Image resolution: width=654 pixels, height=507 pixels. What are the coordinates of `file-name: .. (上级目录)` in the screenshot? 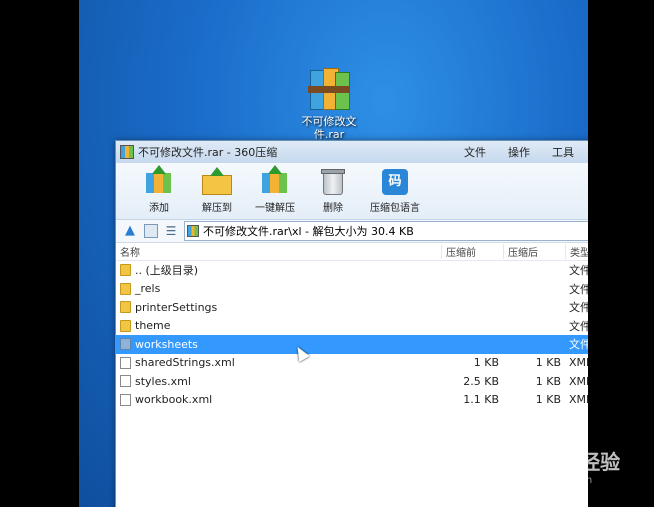 It's located at (167, 271).